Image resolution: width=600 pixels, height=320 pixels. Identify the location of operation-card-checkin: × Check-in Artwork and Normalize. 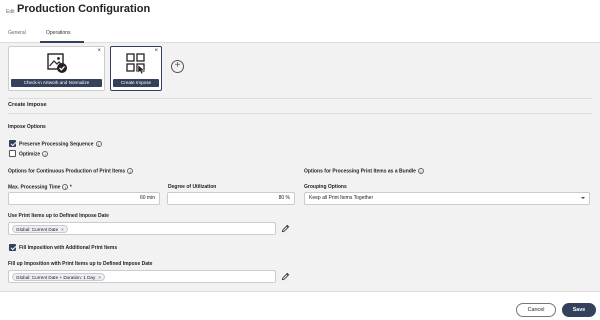
(56, 68).